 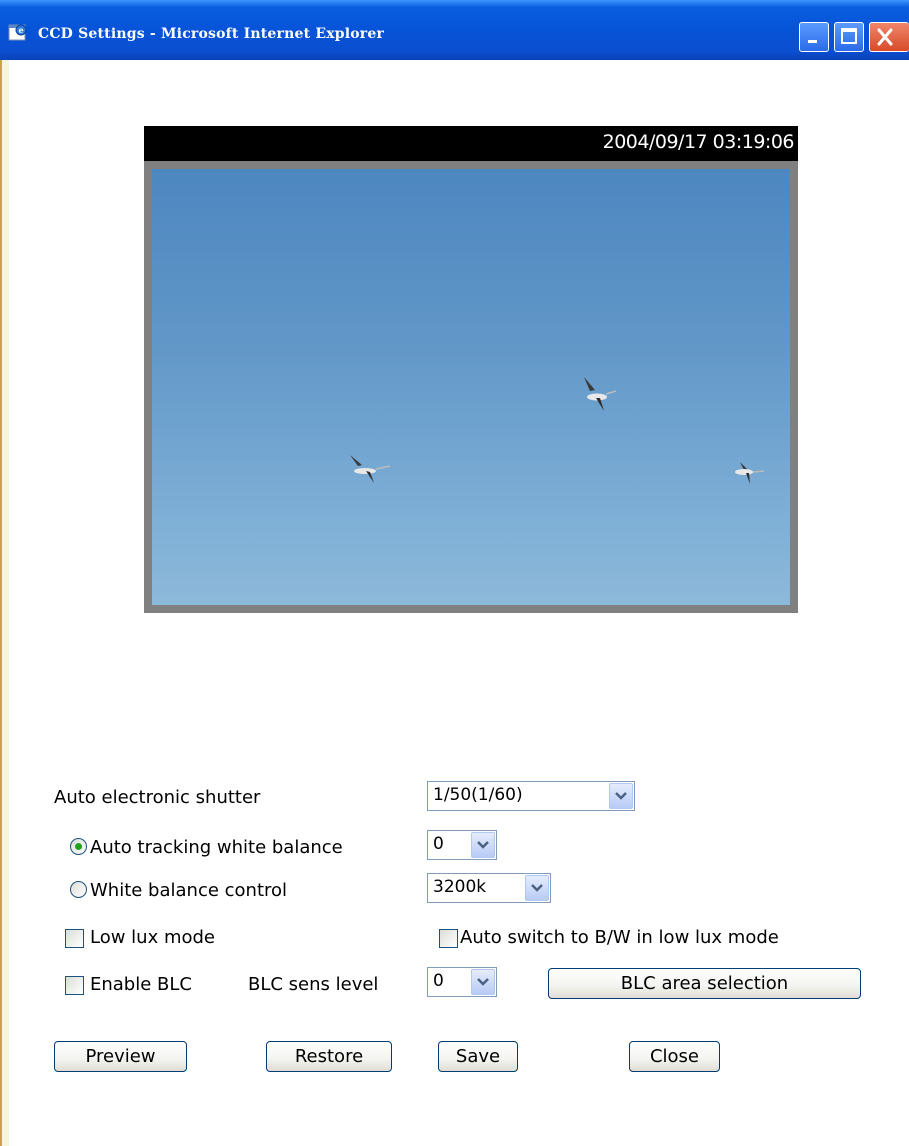 I want to click on auto-bw-checkbox, so click(x=448, y=938).